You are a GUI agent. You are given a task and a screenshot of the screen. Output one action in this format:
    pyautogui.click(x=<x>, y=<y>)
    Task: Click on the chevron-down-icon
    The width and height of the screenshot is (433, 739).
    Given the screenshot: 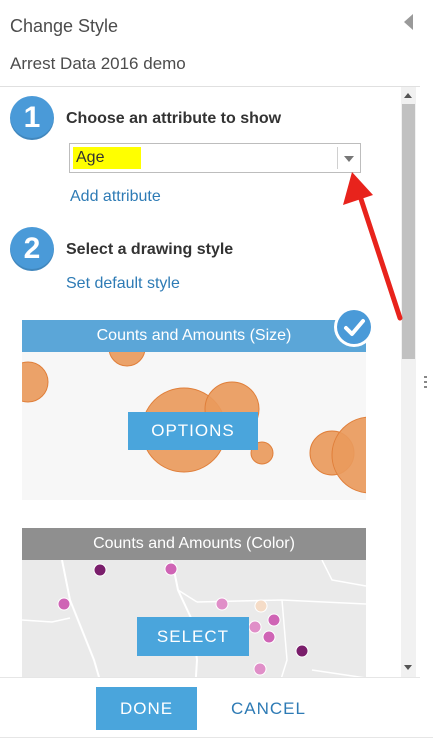 What is the action you would take?
    pyautogui.click(x=349, y=159)
    